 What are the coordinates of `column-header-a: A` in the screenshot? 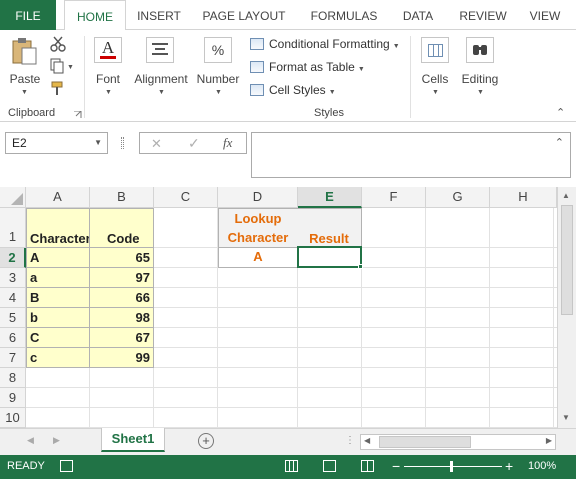 It's located at (58, 197).